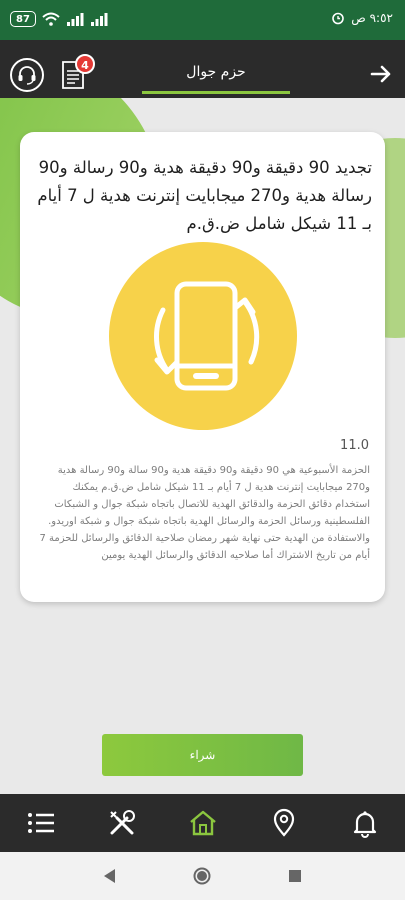  I want to click on status-bar: 87 ٩:٥٢ ص, so click(202, 20).